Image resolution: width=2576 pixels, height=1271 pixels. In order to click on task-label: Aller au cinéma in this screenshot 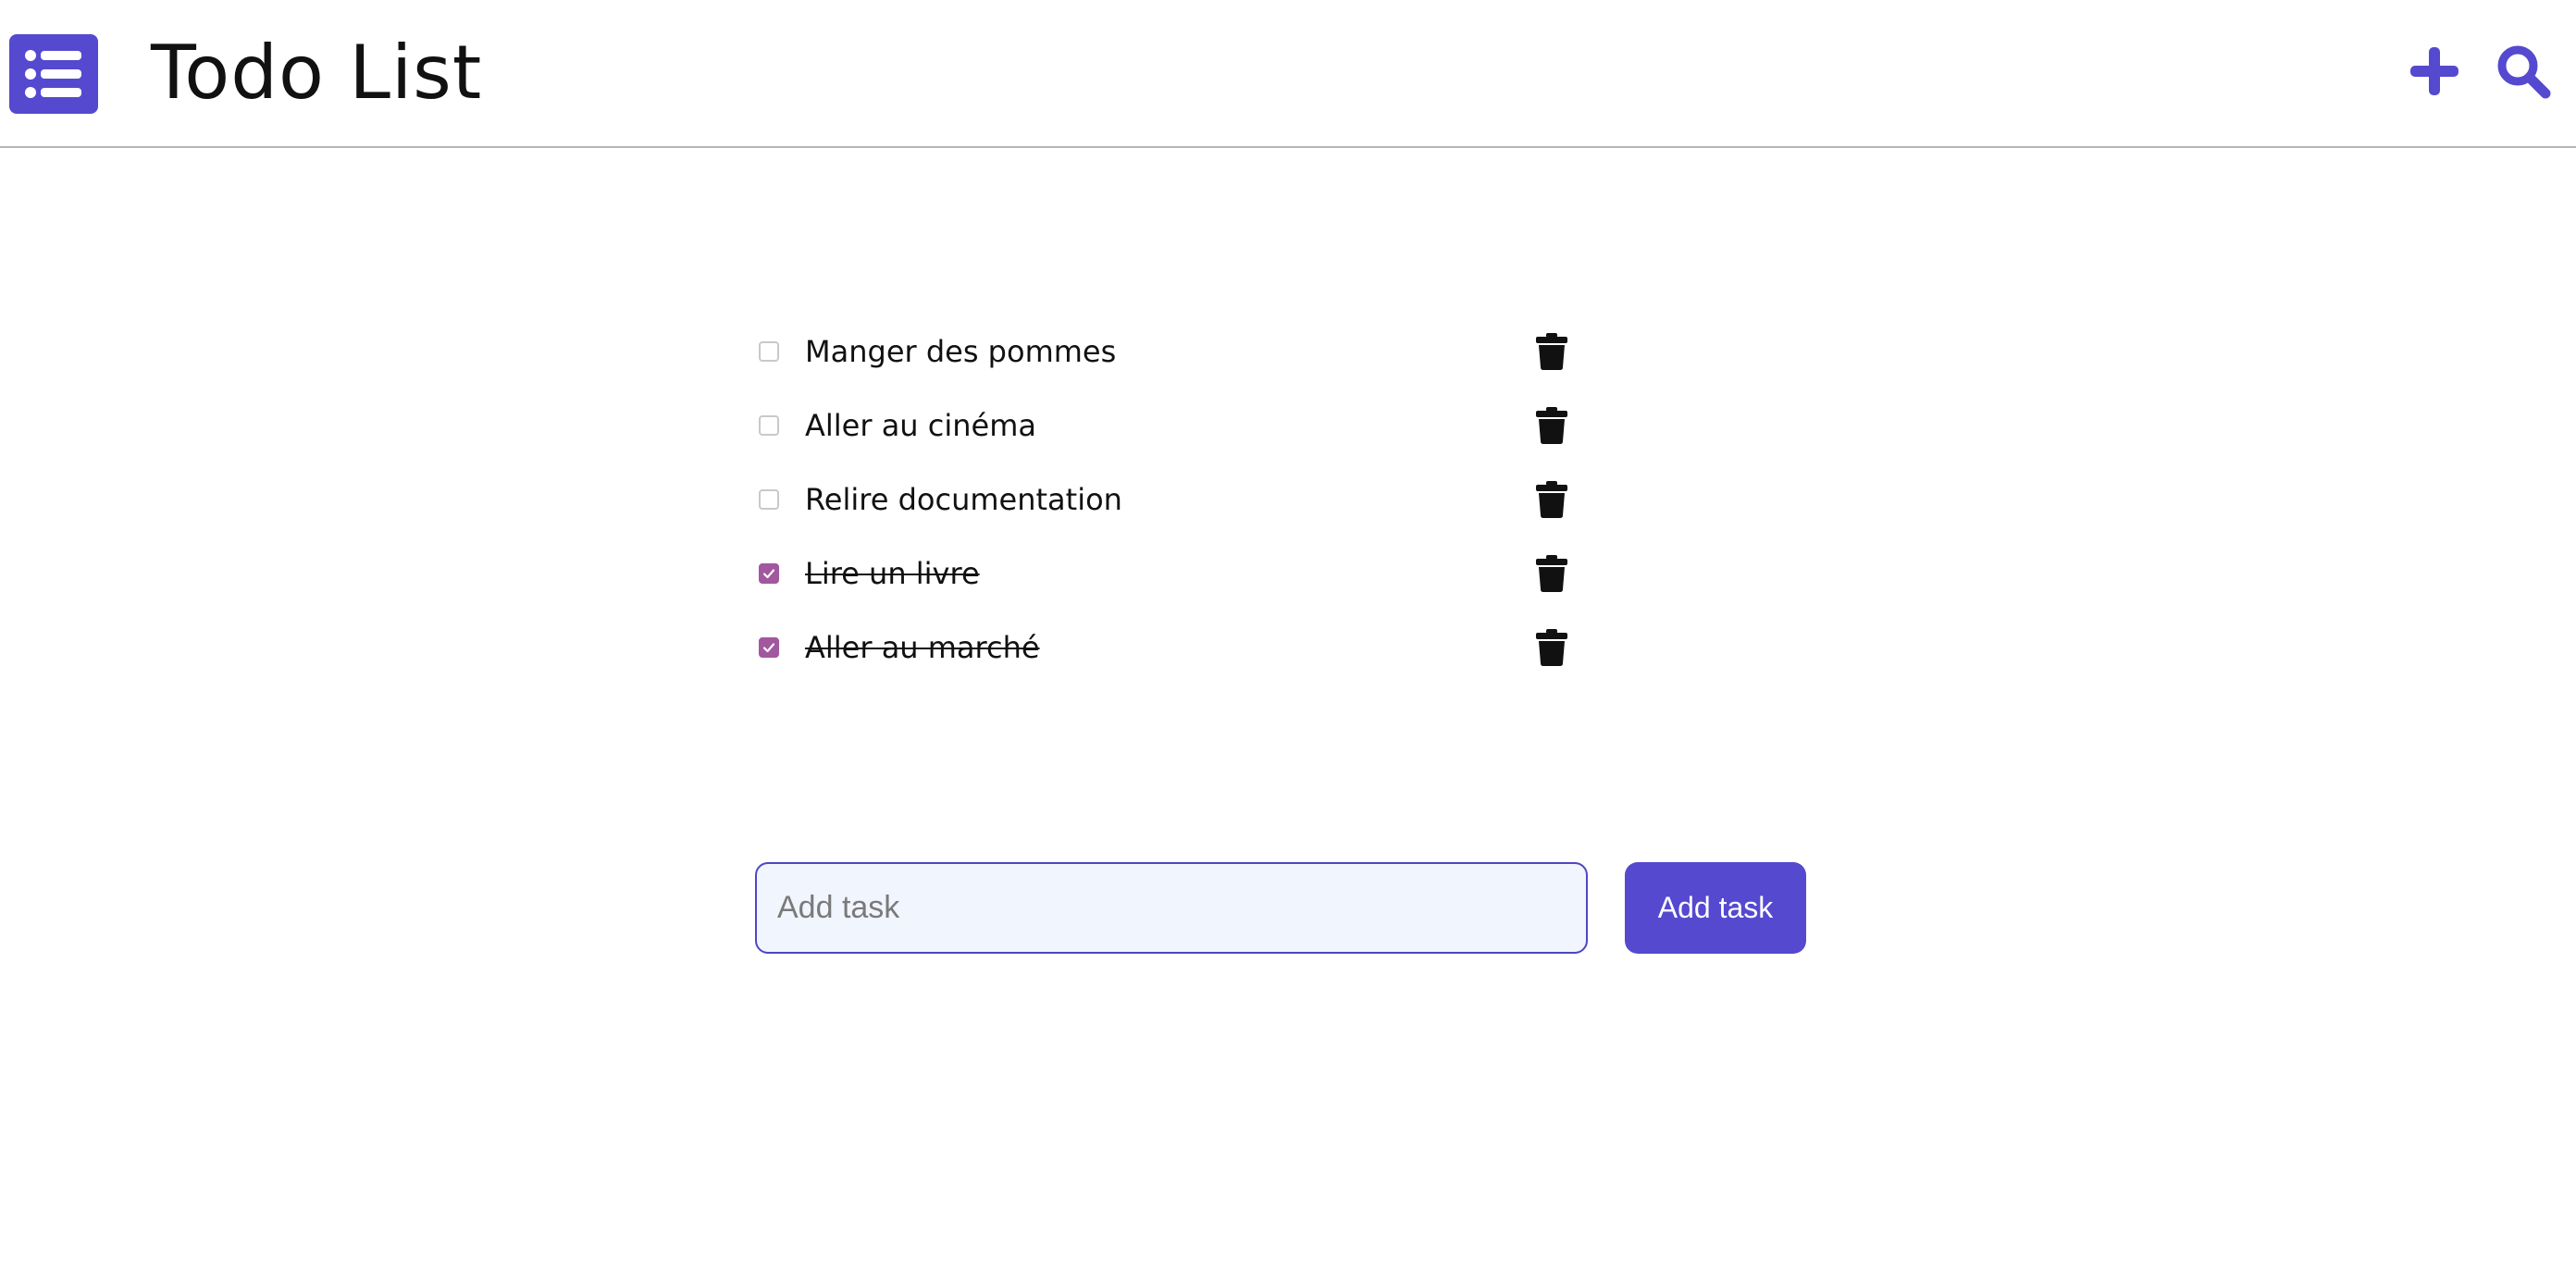, I will do `click(920, 426)`.